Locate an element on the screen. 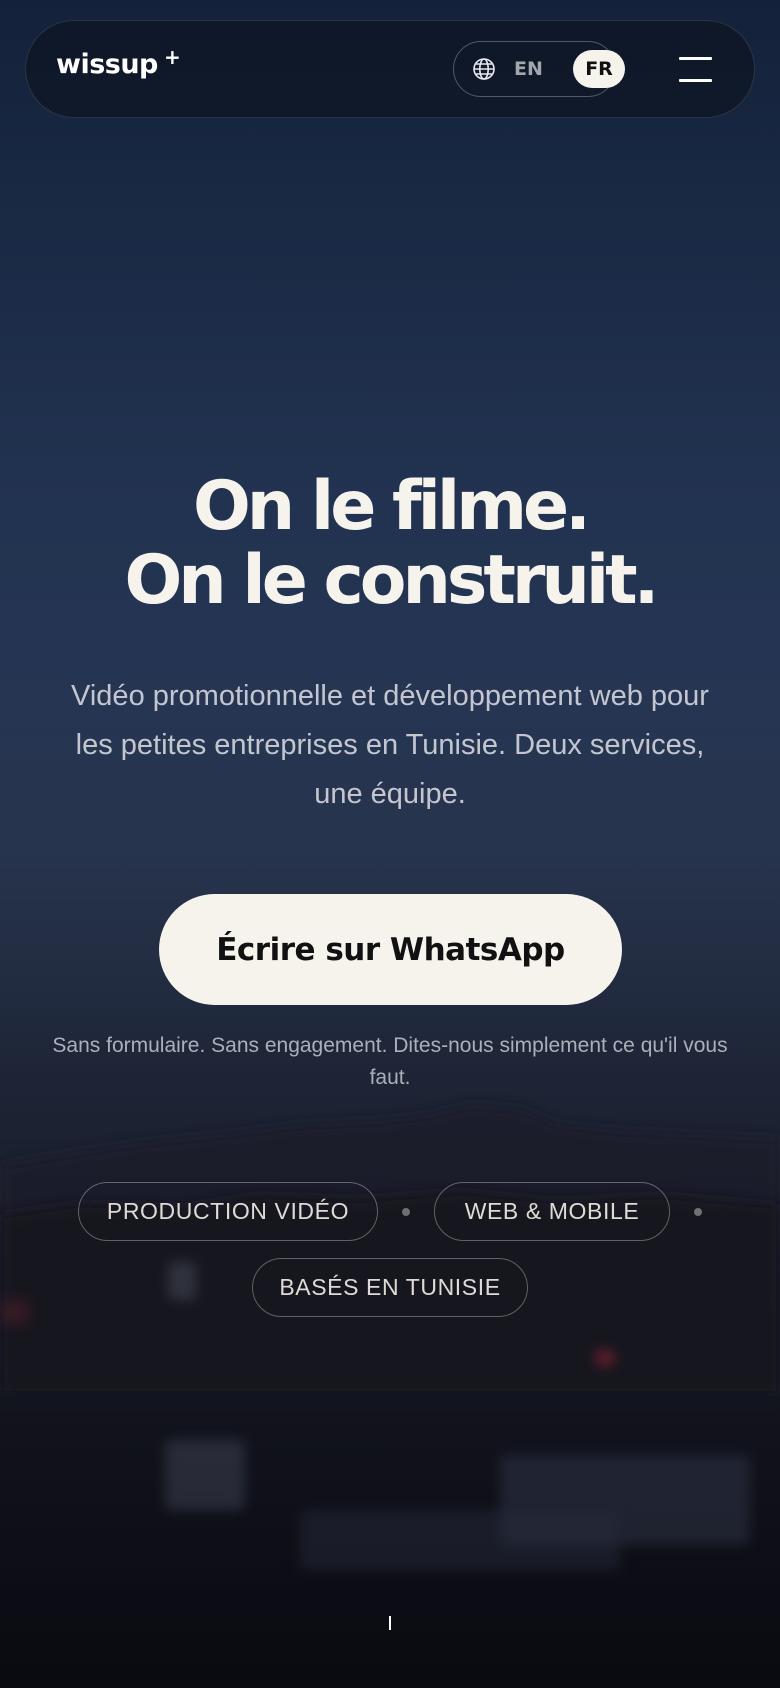 Image resolution: width=780 pixels, height=1688 pixels. hero-title: On le filme. On le construit. is located at coordinates (390, 544).